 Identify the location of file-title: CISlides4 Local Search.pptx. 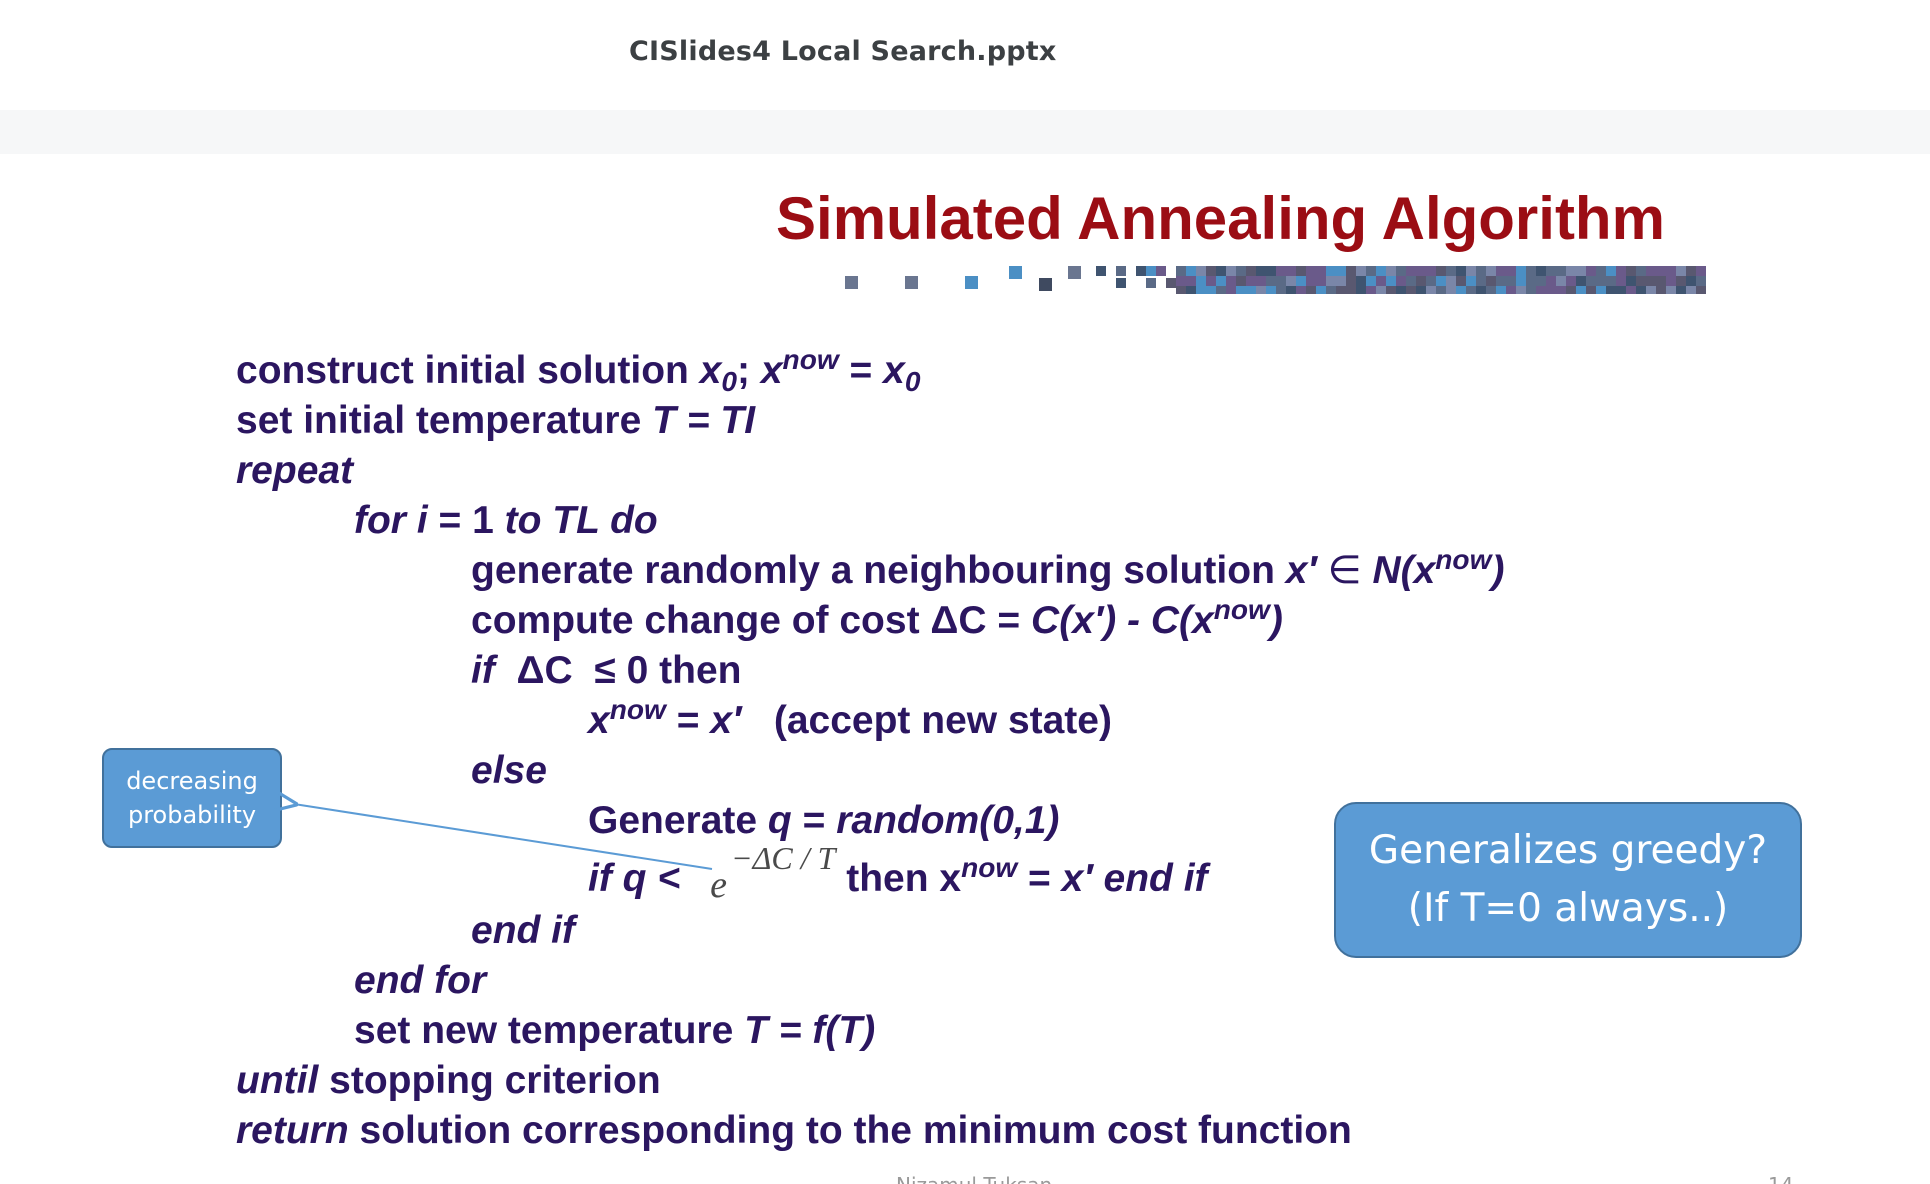
(843, 51).